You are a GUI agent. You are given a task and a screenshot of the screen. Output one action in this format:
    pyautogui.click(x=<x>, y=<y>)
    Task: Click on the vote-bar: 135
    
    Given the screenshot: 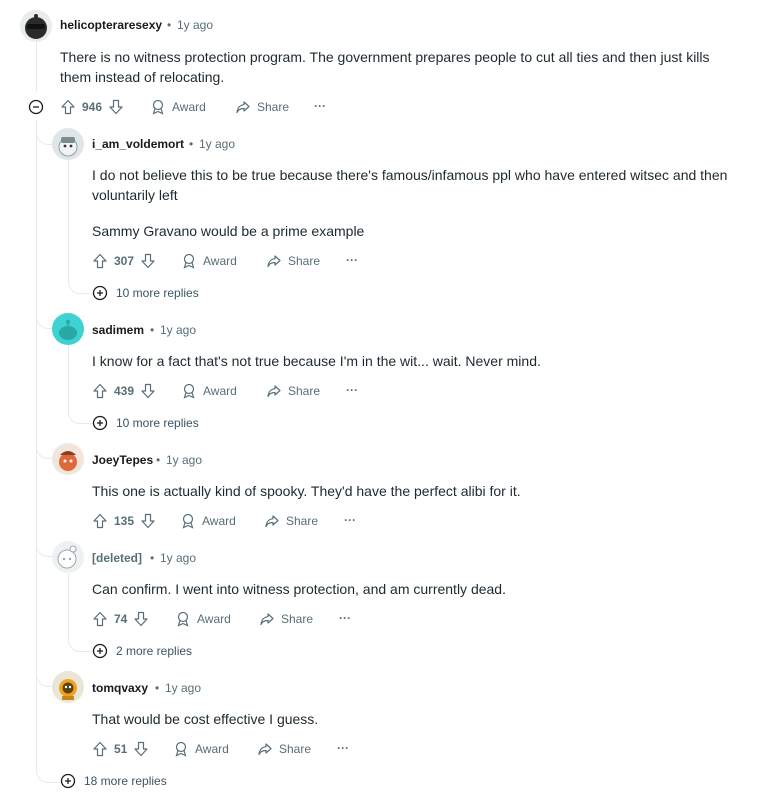 What is the action you would take?
    pyautogui.click(x=124, y=521)
    